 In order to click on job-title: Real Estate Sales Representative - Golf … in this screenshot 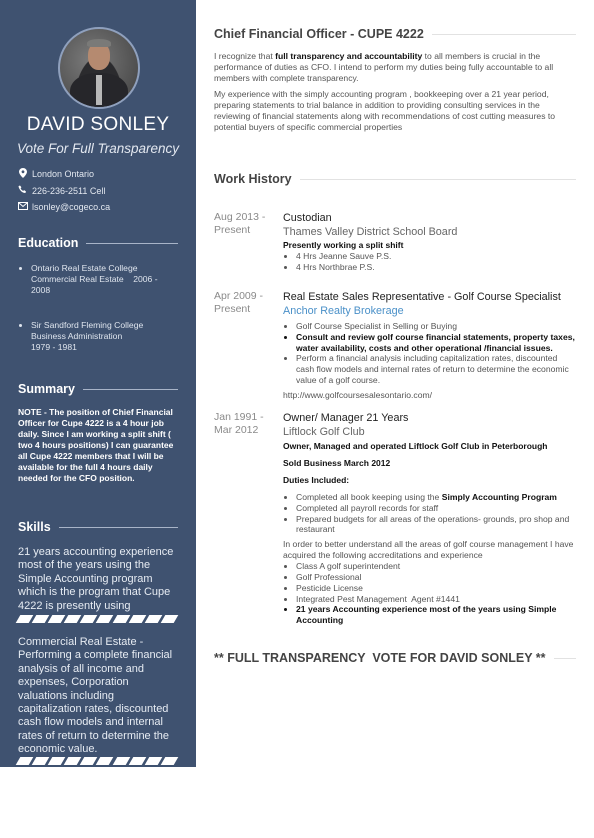, I will do `click(422, 297)`.